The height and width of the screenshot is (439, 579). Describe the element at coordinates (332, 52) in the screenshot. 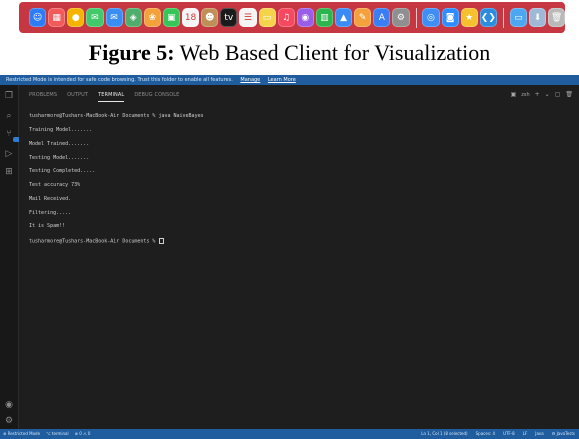

I see `figure-caption-text: Web Based Client for Visualization` at that location.